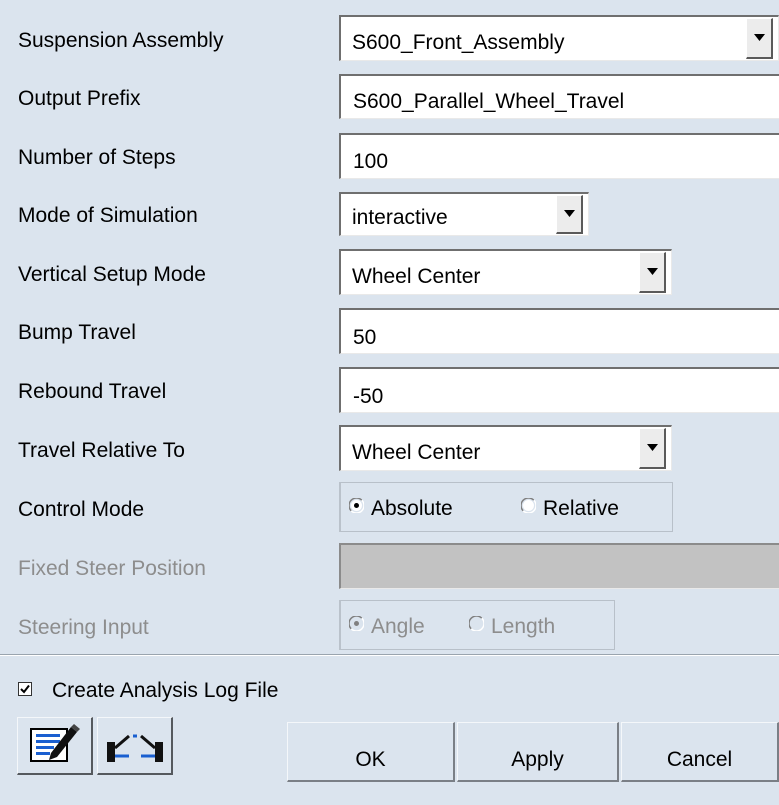 Image resolution: width=779 pixels, height=805 pixels. I want to click on fixed-steer-position-input, so click(559, 566).